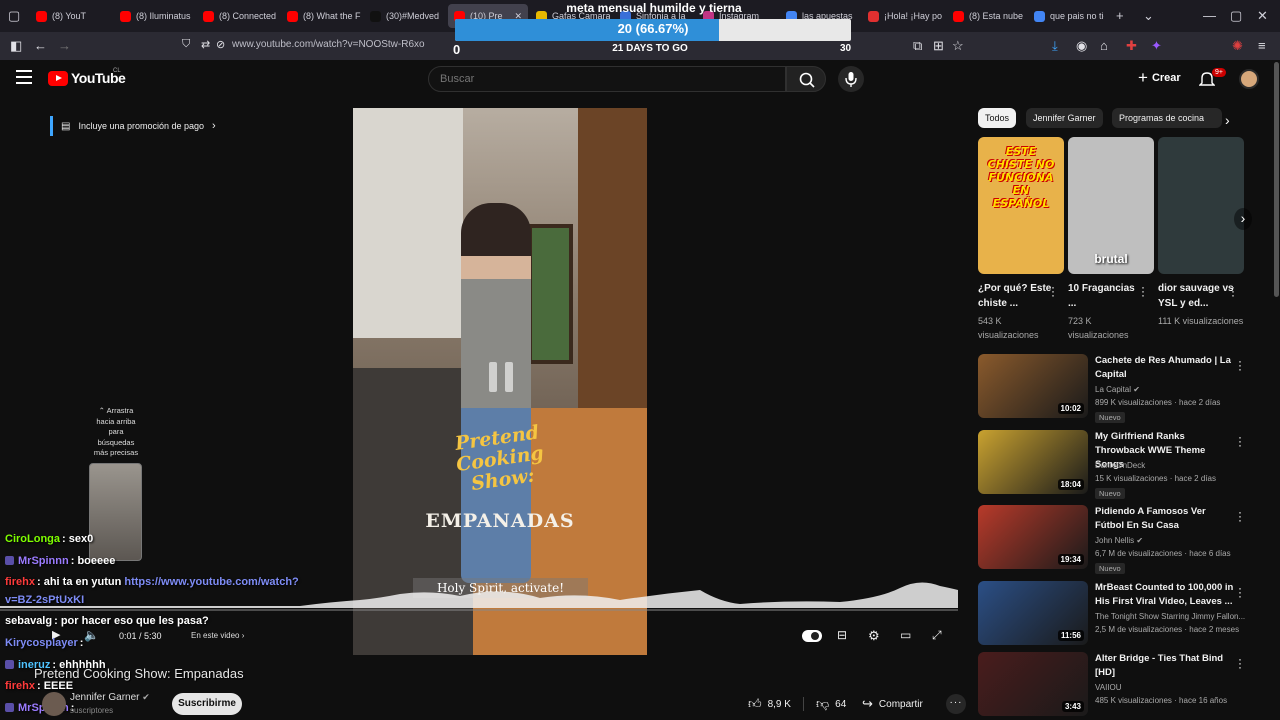  I want to click on filter-chip: Todos, so click(997, 118).